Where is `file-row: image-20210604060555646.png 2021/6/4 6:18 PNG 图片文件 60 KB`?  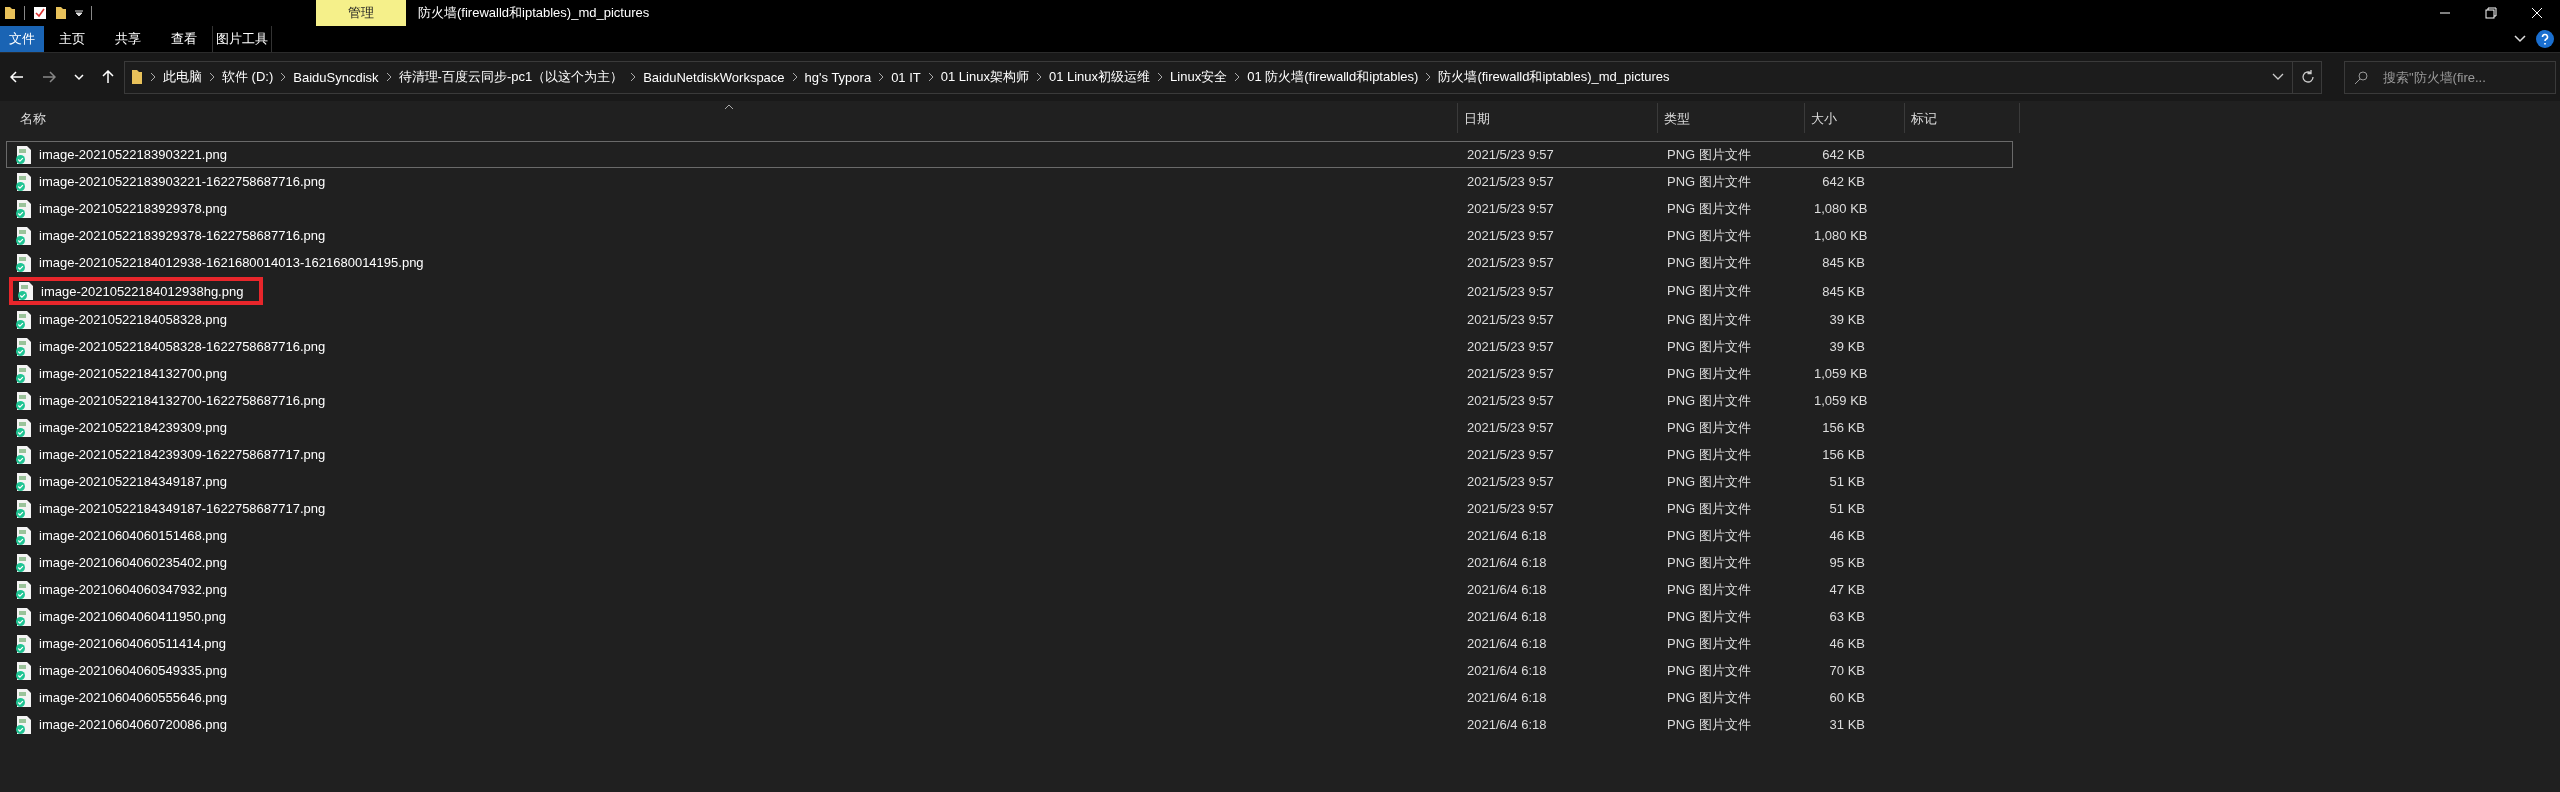
file-row: image-20210604060555646.png 2021/6/4 6:18 PNG 图片文件 60 KB is located at coordinates (1009, 697).